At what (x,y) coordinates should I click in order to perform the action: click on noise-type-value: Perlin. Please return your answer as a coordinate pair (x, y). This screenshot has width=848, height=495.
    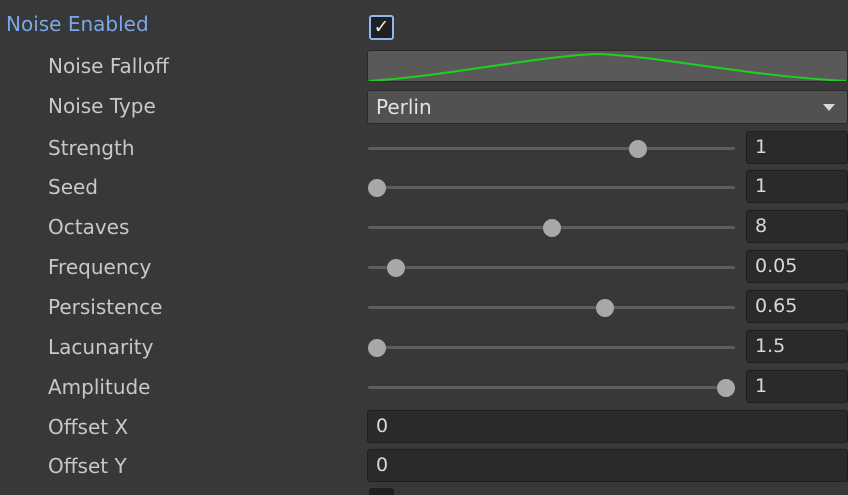
    Looking at the image, I should click on (404, 107).